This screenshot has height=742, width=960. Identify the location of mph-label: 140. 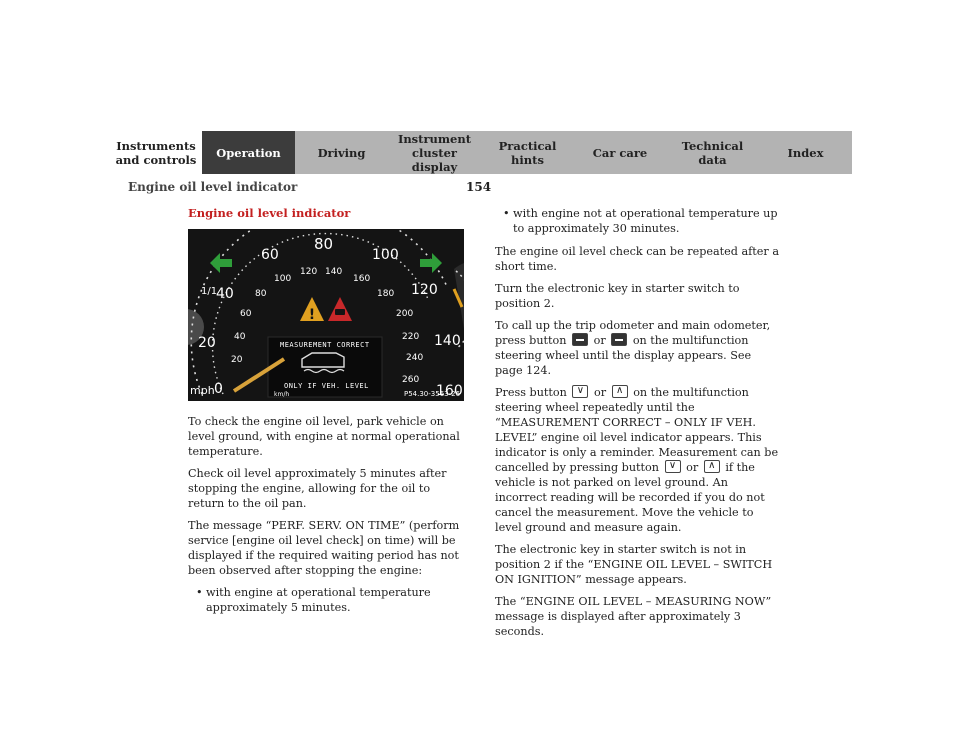
(447, 341).